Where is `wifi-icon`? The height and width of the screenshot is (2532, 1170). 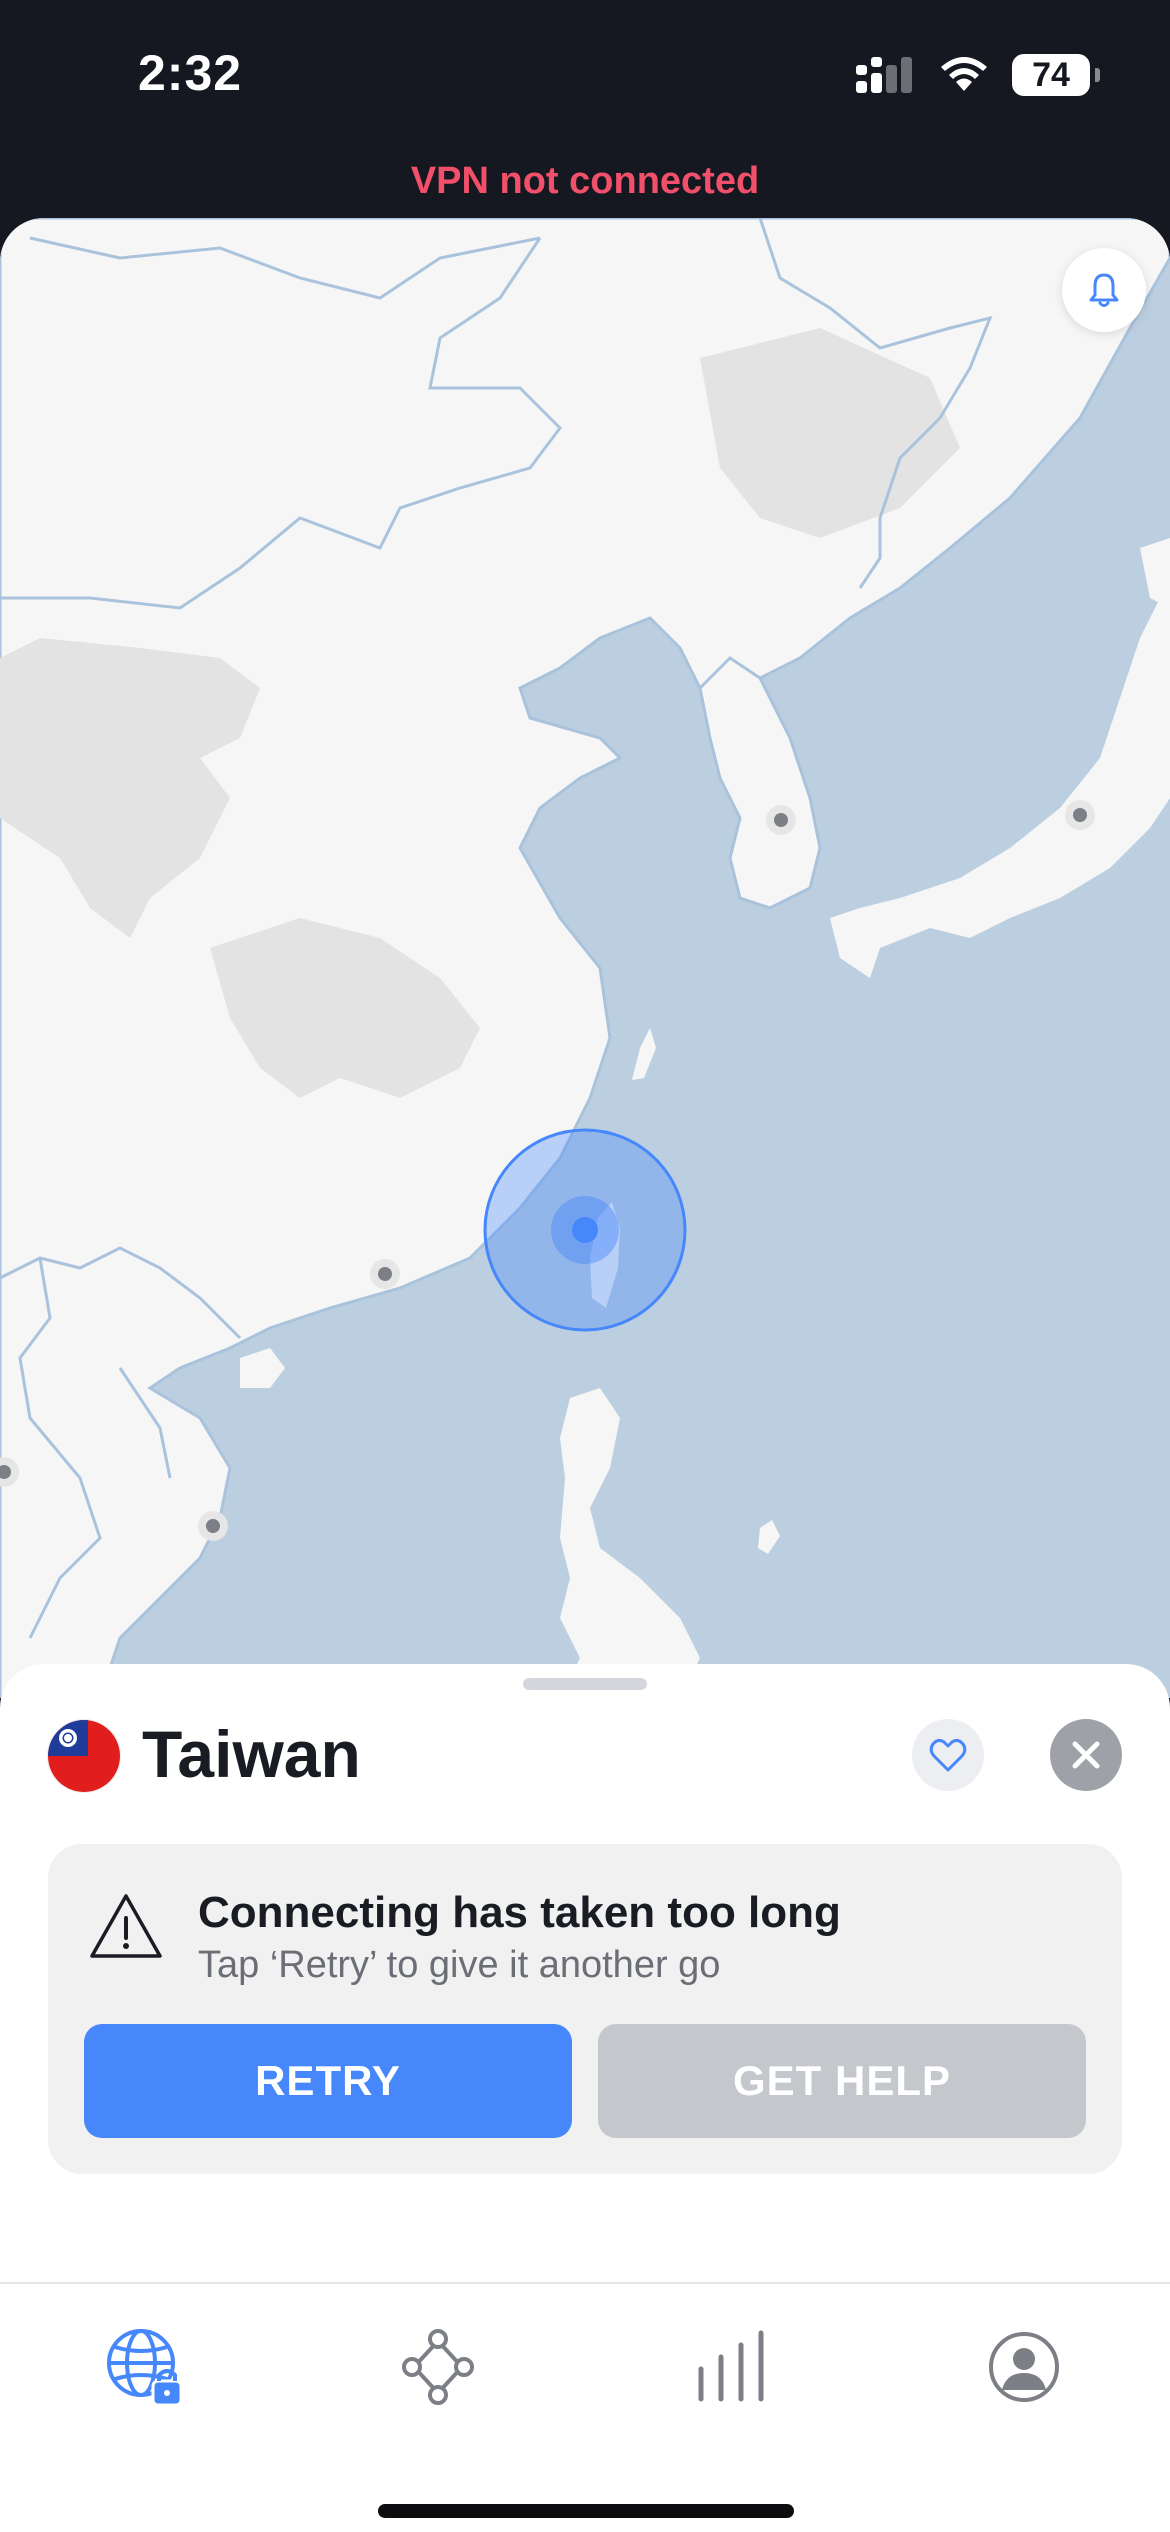 wifi-icon is located at coordinates (964, 74).